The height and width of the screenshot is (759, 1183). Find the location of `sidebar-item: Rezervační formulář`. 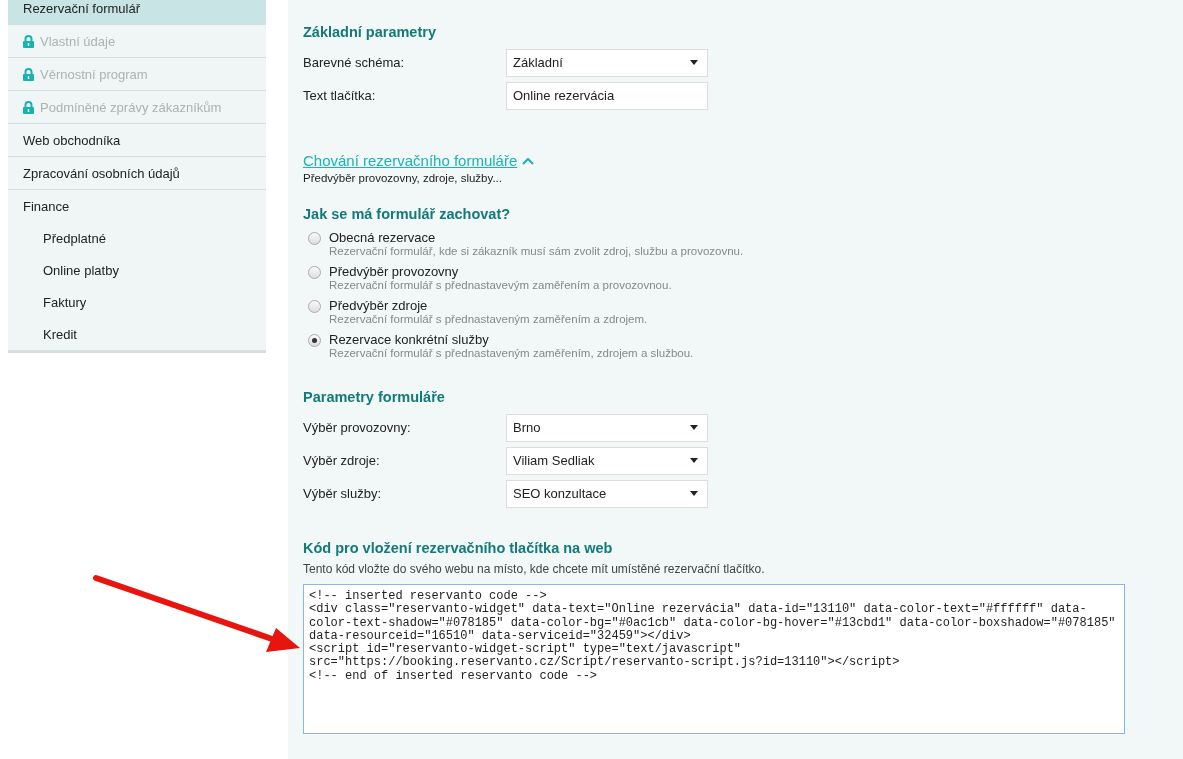

sidebar-item: Rezervační formulář is located at coordinates (137, 12).